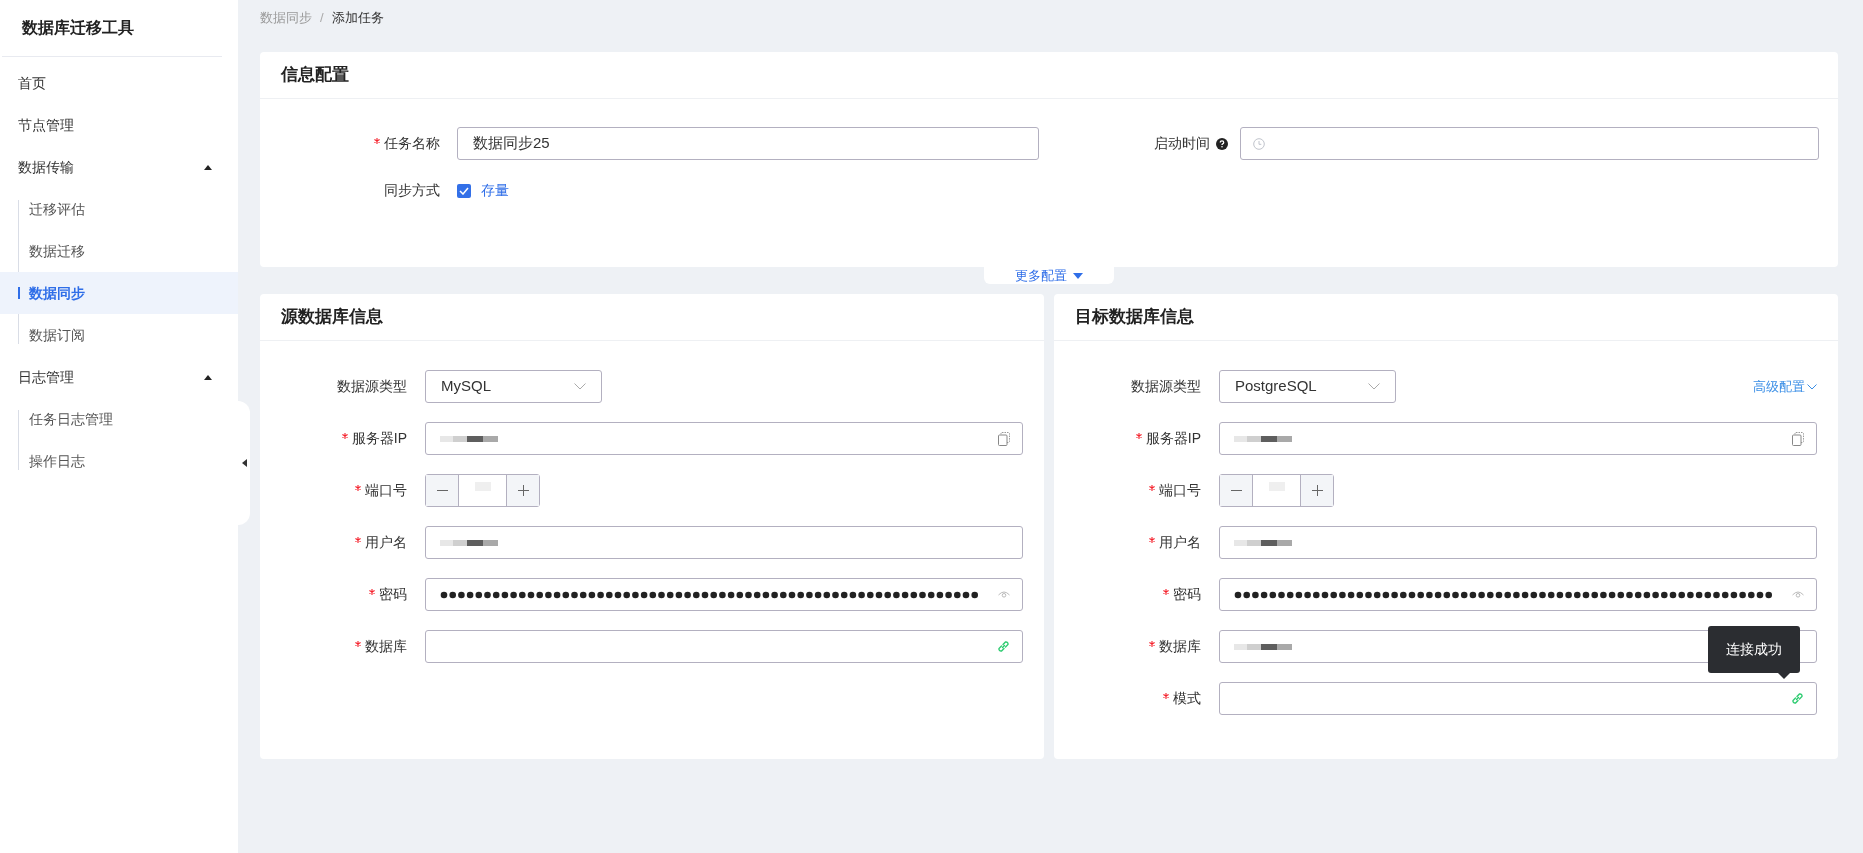  What do you see at coordinates (1754, 652) in the screenshot?
I see `tooltip: 连接成功` at bounding box center [1754, 652].